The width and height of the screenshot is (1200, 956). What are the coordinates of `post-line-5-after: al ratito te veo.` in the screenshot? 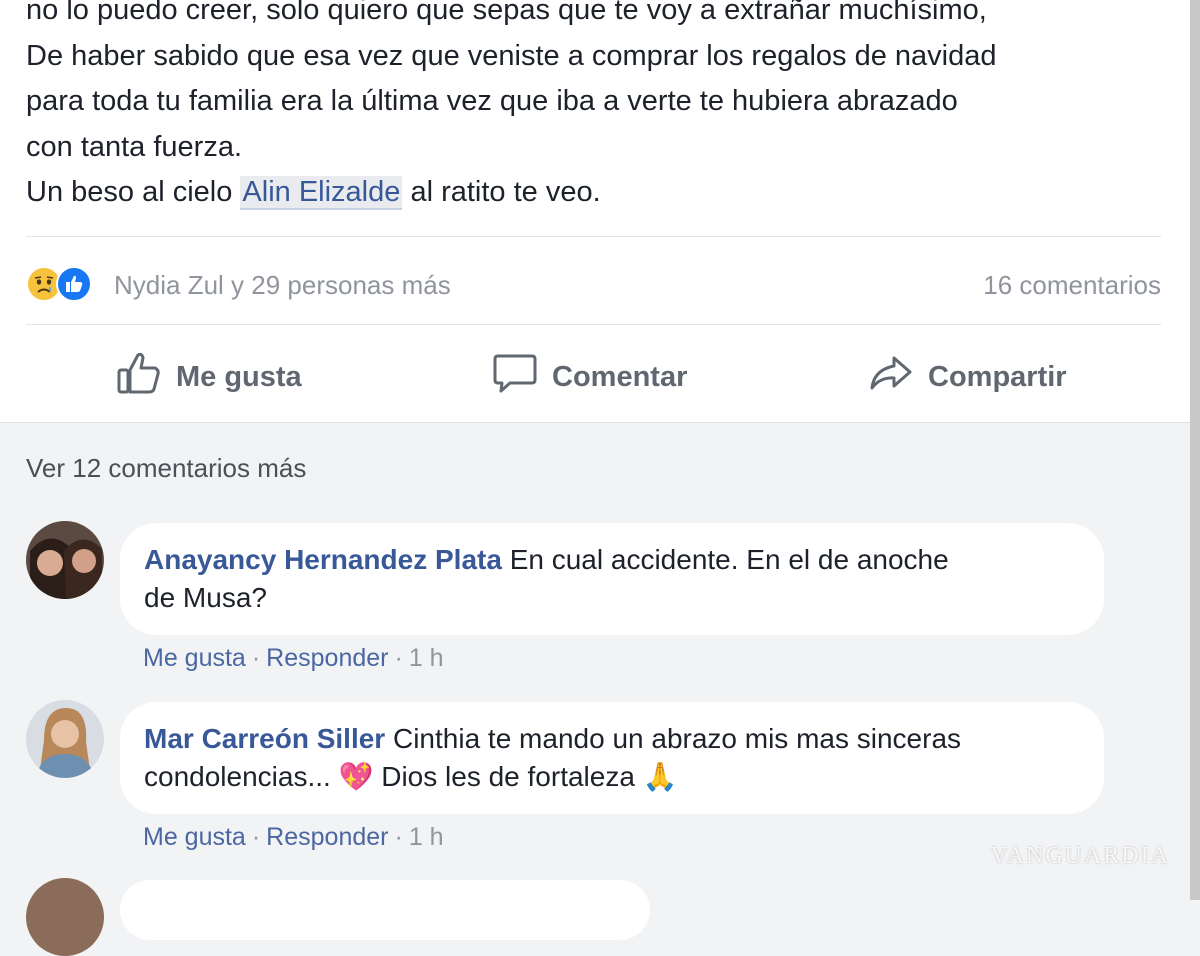 It's located at (501, 192).